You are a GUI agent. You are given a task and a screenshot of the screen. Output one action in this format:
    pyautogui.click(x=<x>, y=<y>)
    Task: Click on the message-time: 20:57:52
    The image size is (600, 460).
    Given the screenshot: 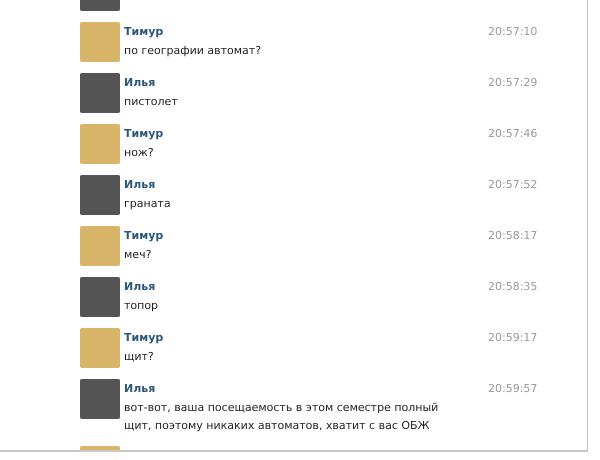 What is the action you would take?
    pyautogui.click(x=513, y=184)
    